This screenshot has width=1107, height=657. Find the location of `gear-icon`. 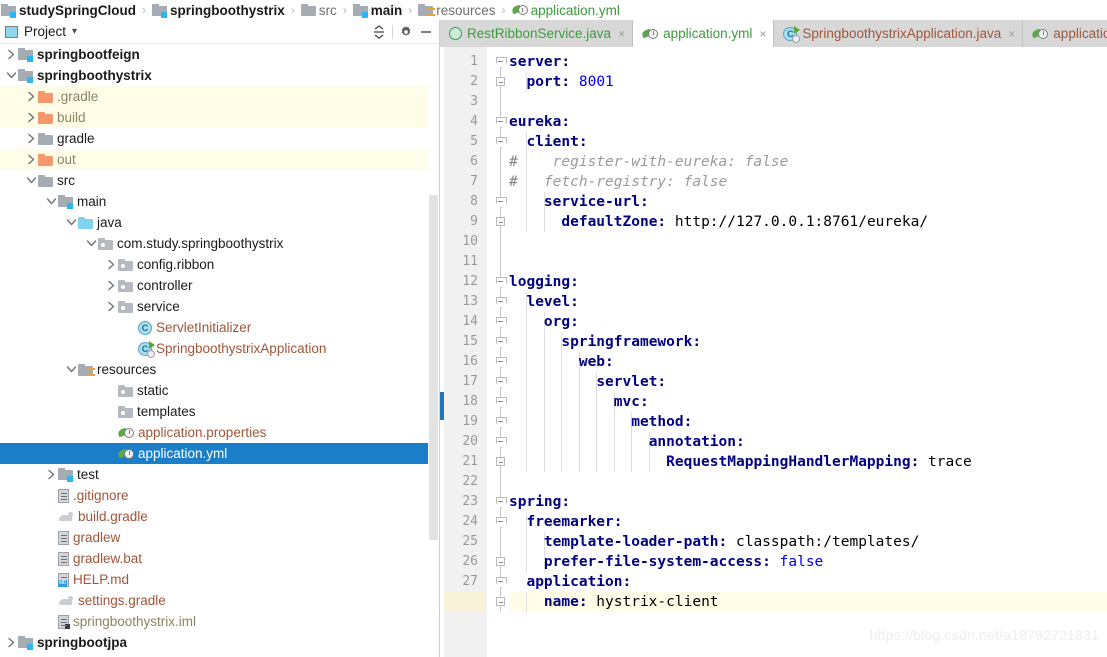

gear-icon is located at coordinates (406, 32).